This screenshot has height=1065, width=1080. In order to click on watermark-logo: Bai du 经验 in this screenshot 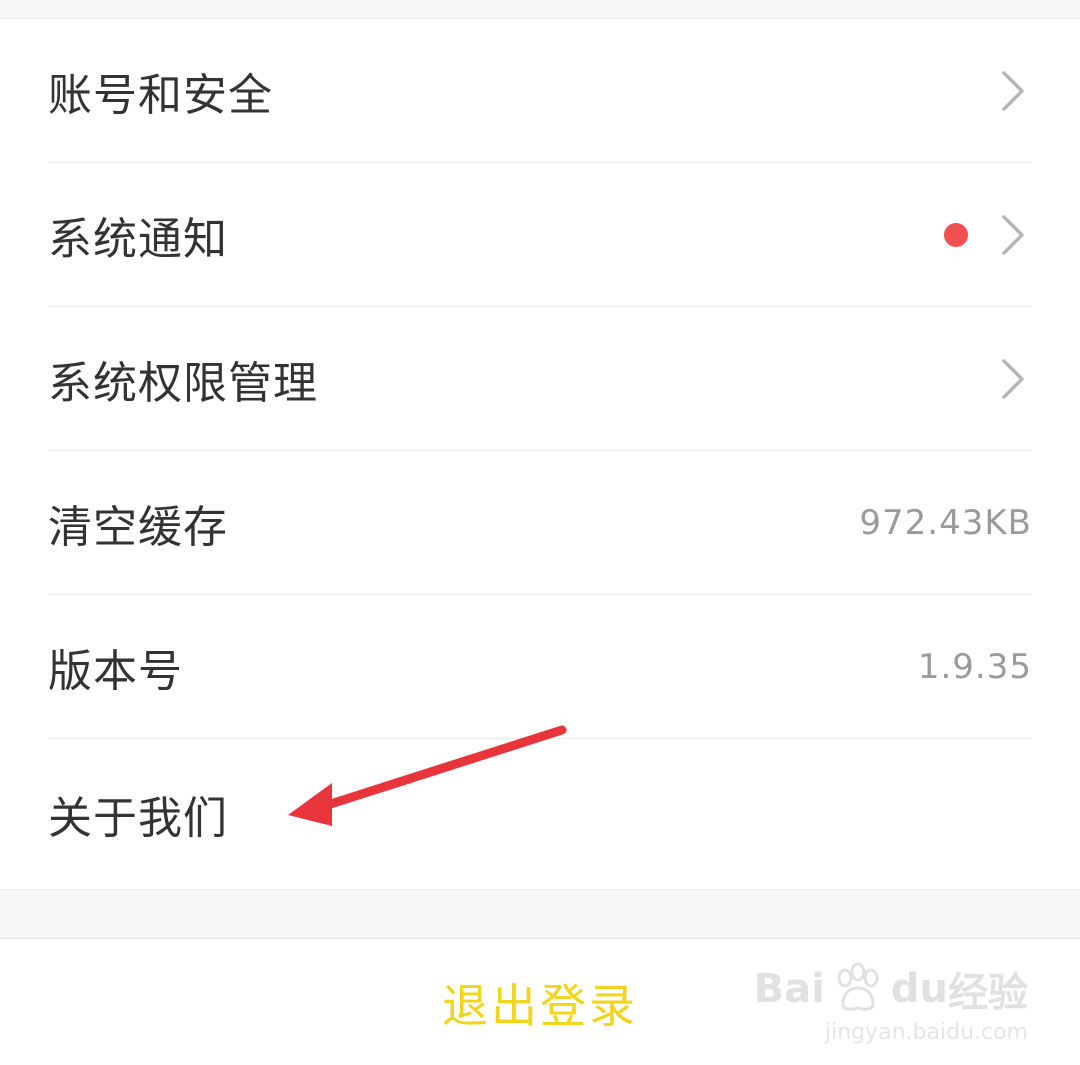, I will do `click(891, 989)`.